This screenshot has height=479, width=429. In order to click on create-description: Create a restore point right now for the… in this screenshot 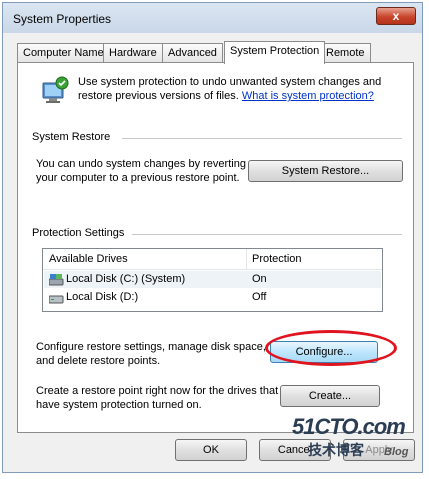, I will do `click(157, 398)`.